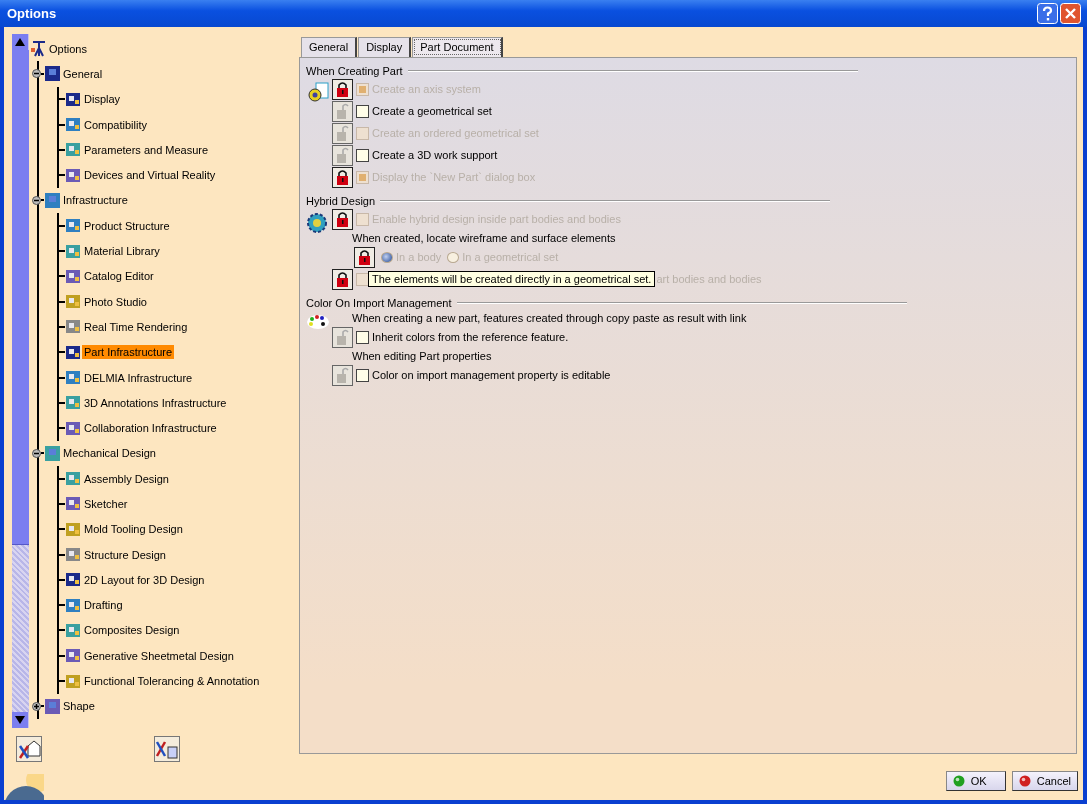 The width and height of the screenshot is (1087, 804). I want to click on scroll-down-button, so click(20, 720).